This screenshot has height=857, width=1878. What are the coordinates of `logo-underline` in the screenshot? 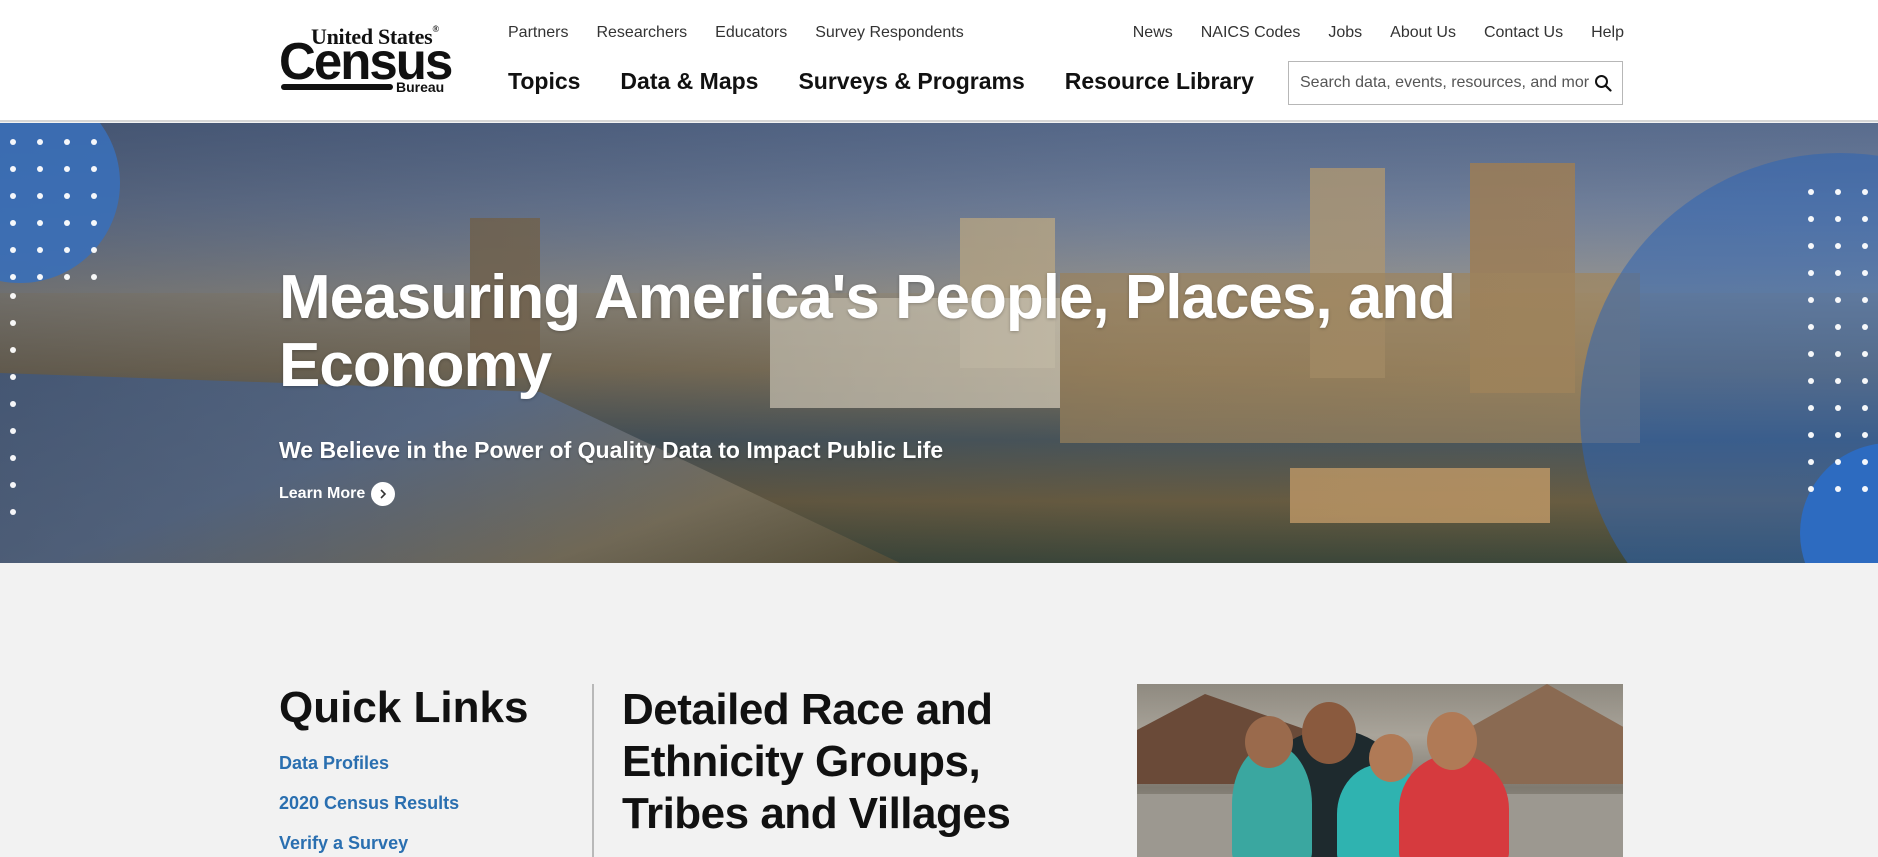 It's located at (337, 87).